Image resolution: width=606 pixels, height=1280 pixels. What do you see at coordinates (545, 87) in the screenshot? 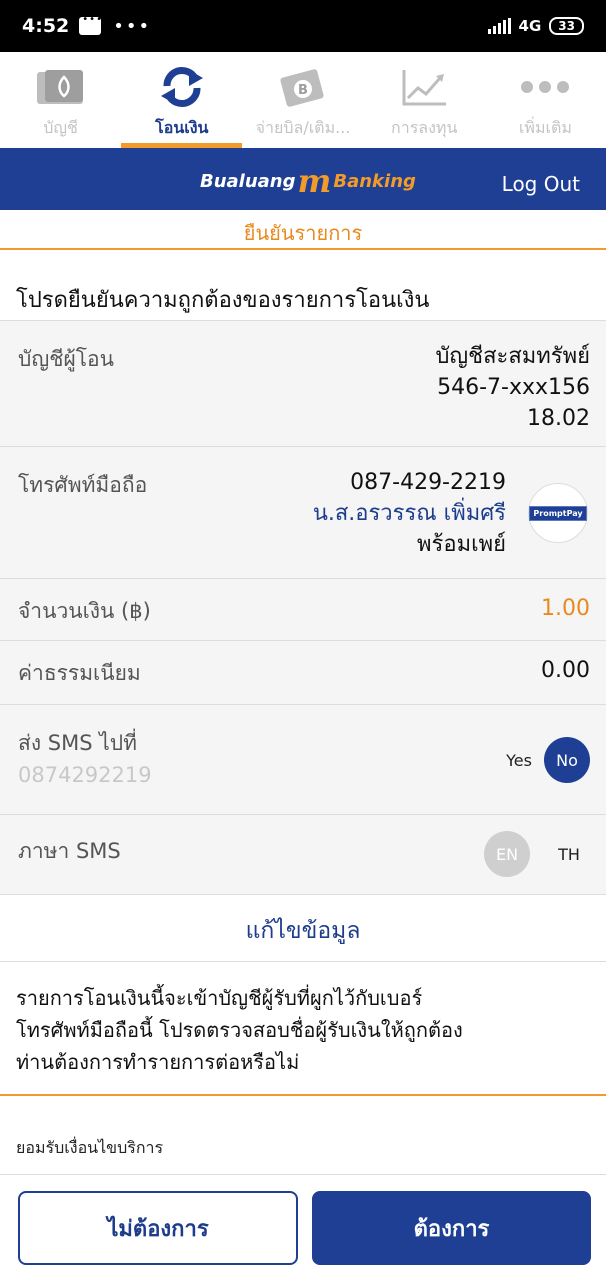
I see `more-dots-icon` at bounding box center [545, 87].